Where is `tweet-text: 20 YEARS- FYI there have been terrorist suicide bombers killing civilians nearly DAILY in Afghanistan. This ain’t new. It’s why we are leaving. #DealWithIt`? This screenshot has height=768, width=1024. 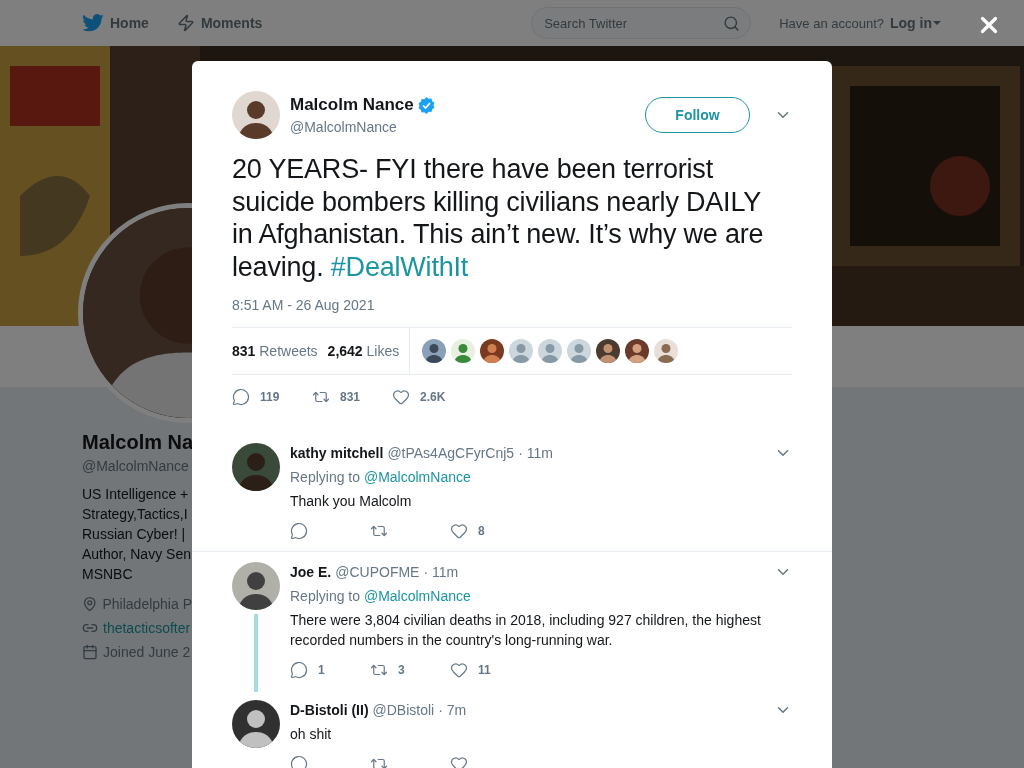
tweet-text: 20 YEARS- FYI there have been terrorist suicide bombers killing civilians nearly DAILY in Afghanistan. This ain’t new. It’s why we are leaving. #DealWithIt is located at coordinates (498, 218).